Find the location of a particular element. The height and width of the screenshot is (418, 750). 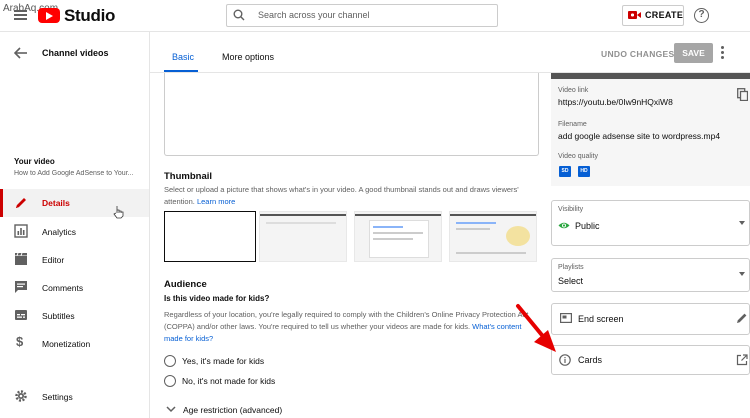

sd-badge: SD is located at coordinates (565, 171).